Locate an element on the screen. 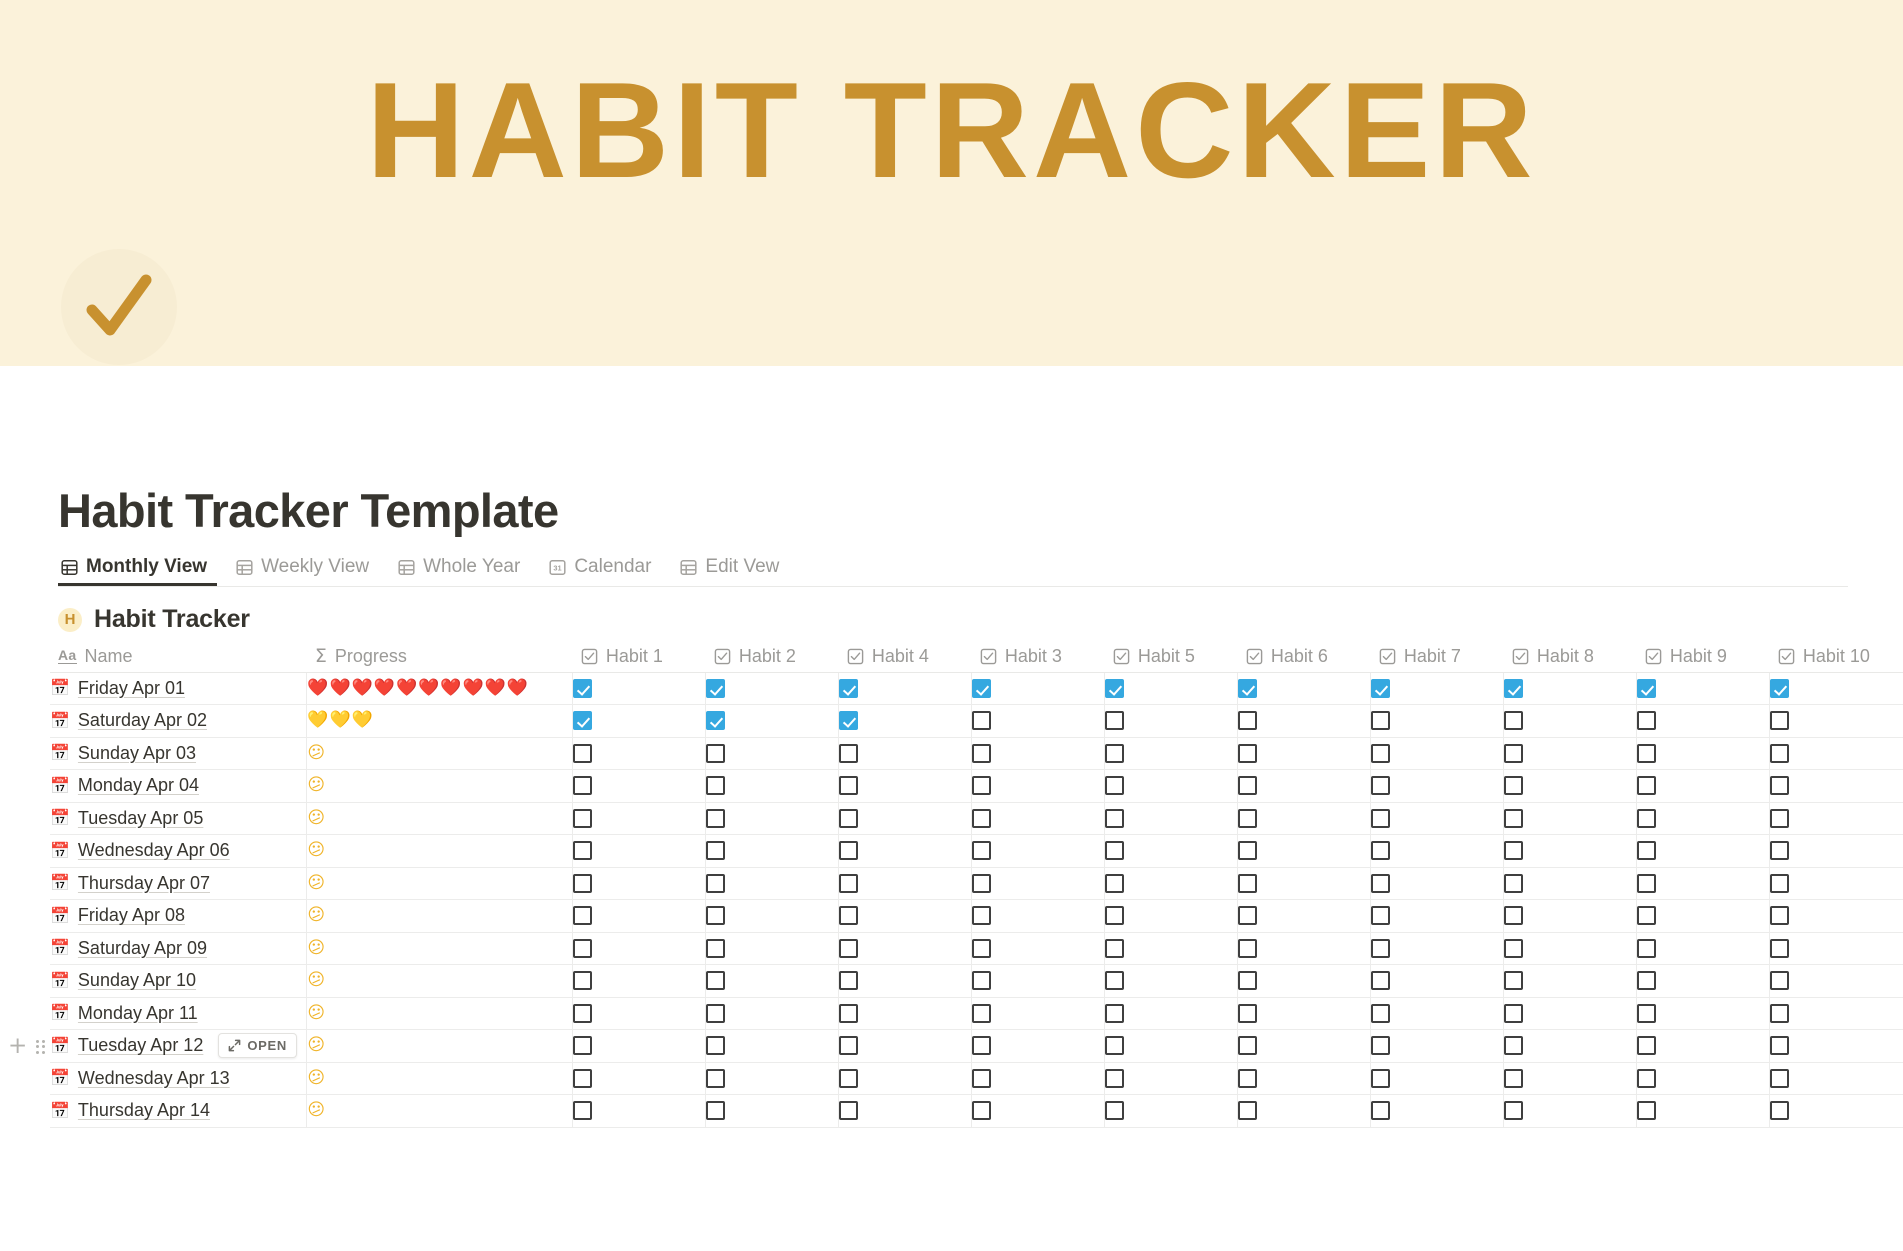  table-row: 📅 Wednesday Apr 13 😕 is located at coordinates (976, 1078).